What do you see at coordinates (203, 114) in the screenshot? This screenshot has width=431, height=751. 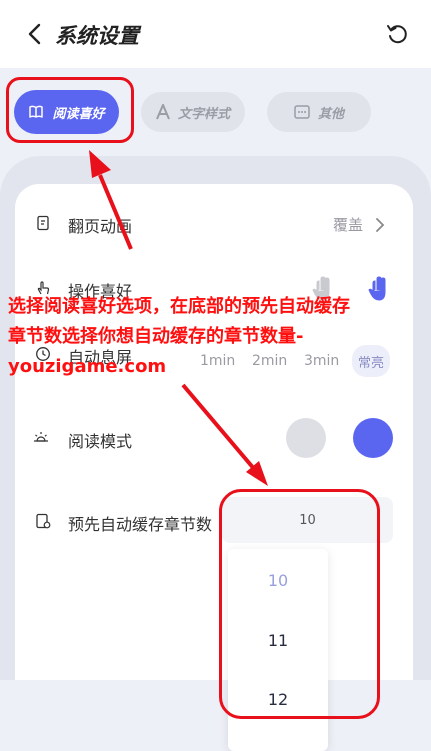 I see `tab-label: 文字样式` at bounding box center [203, 114].